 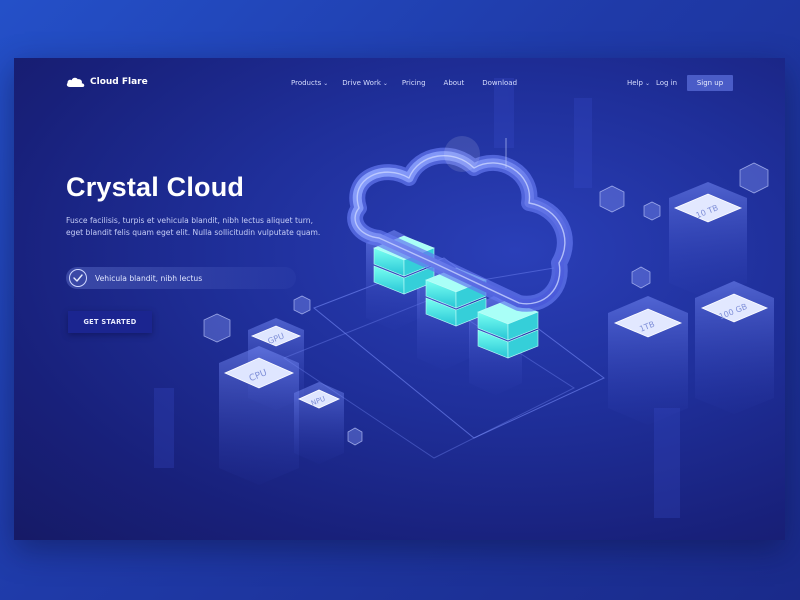 What do you see at coordinates (110, 322) in the screenshot?
I see `get-started-button: GET STARTED` at bounding box center [110, 322].